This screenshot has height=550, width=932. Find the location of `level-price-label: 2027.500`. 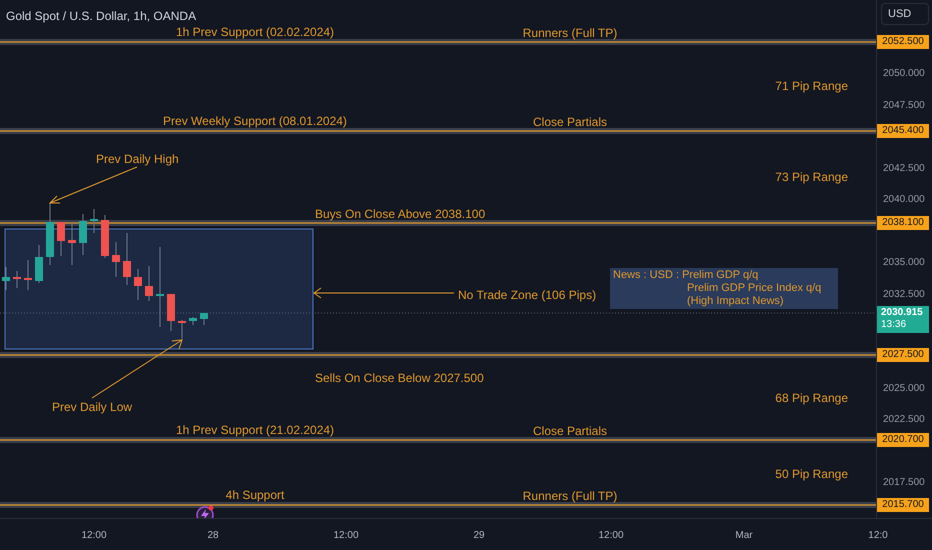

level-price-label: 2027.500 is located at coordinates (903, 355).